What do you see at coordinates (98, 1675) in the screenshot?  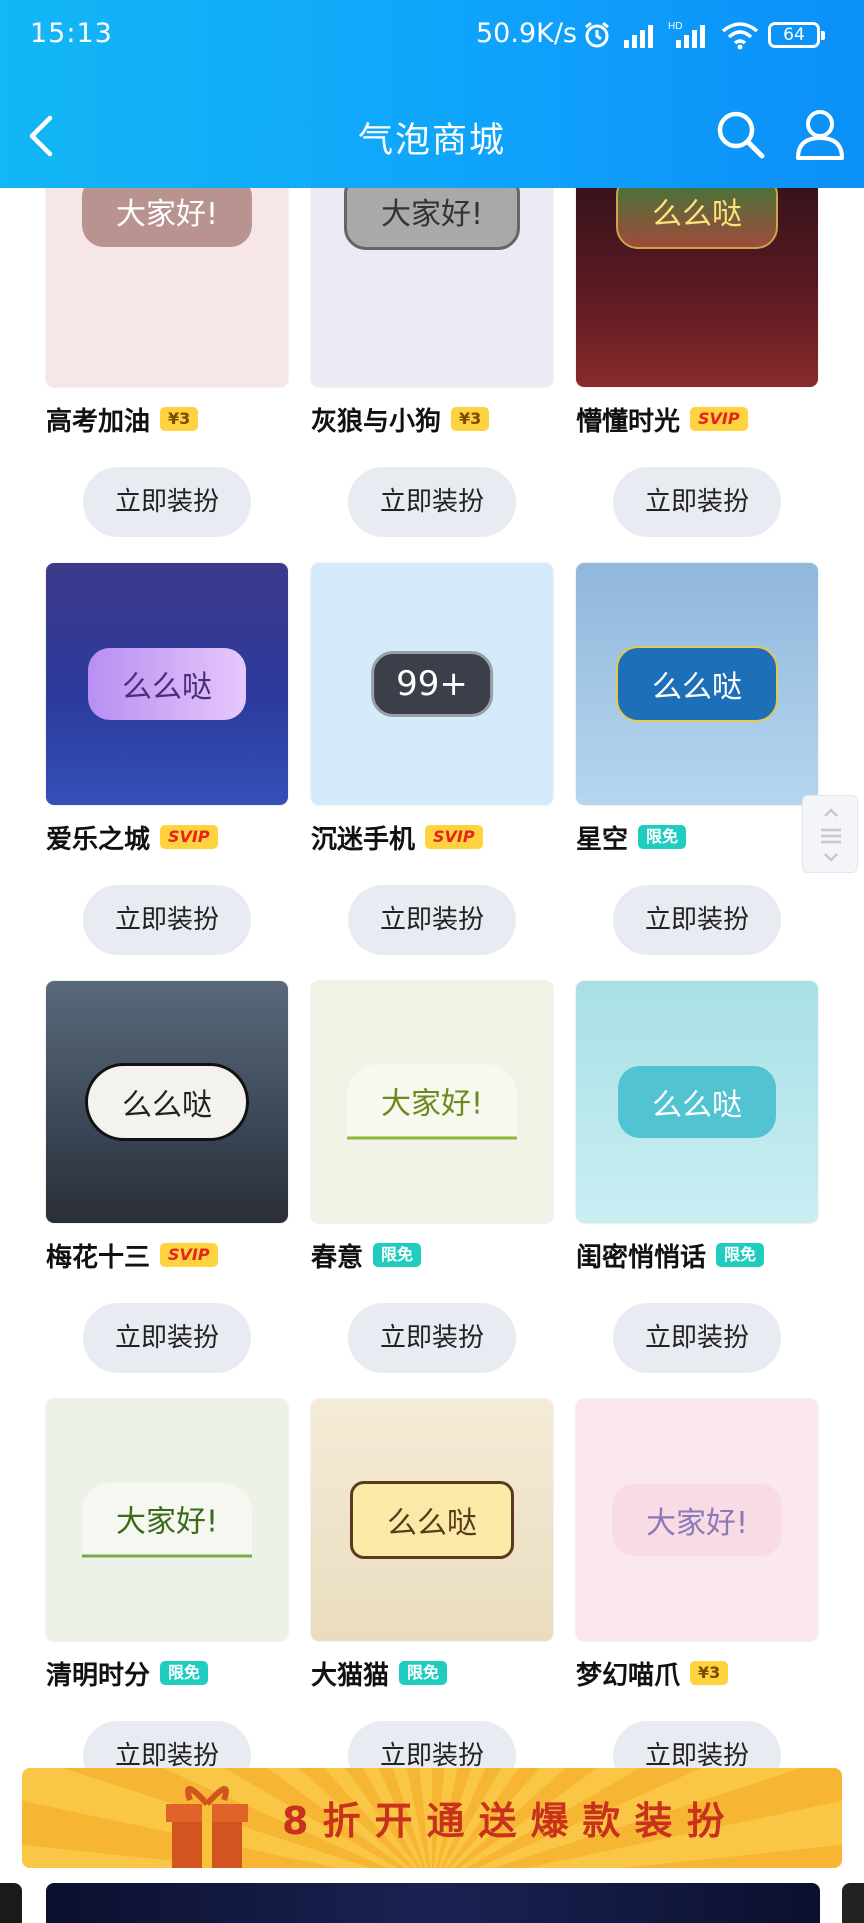 I see `item-name: 清明时分` at bounding box center [98, 1675].